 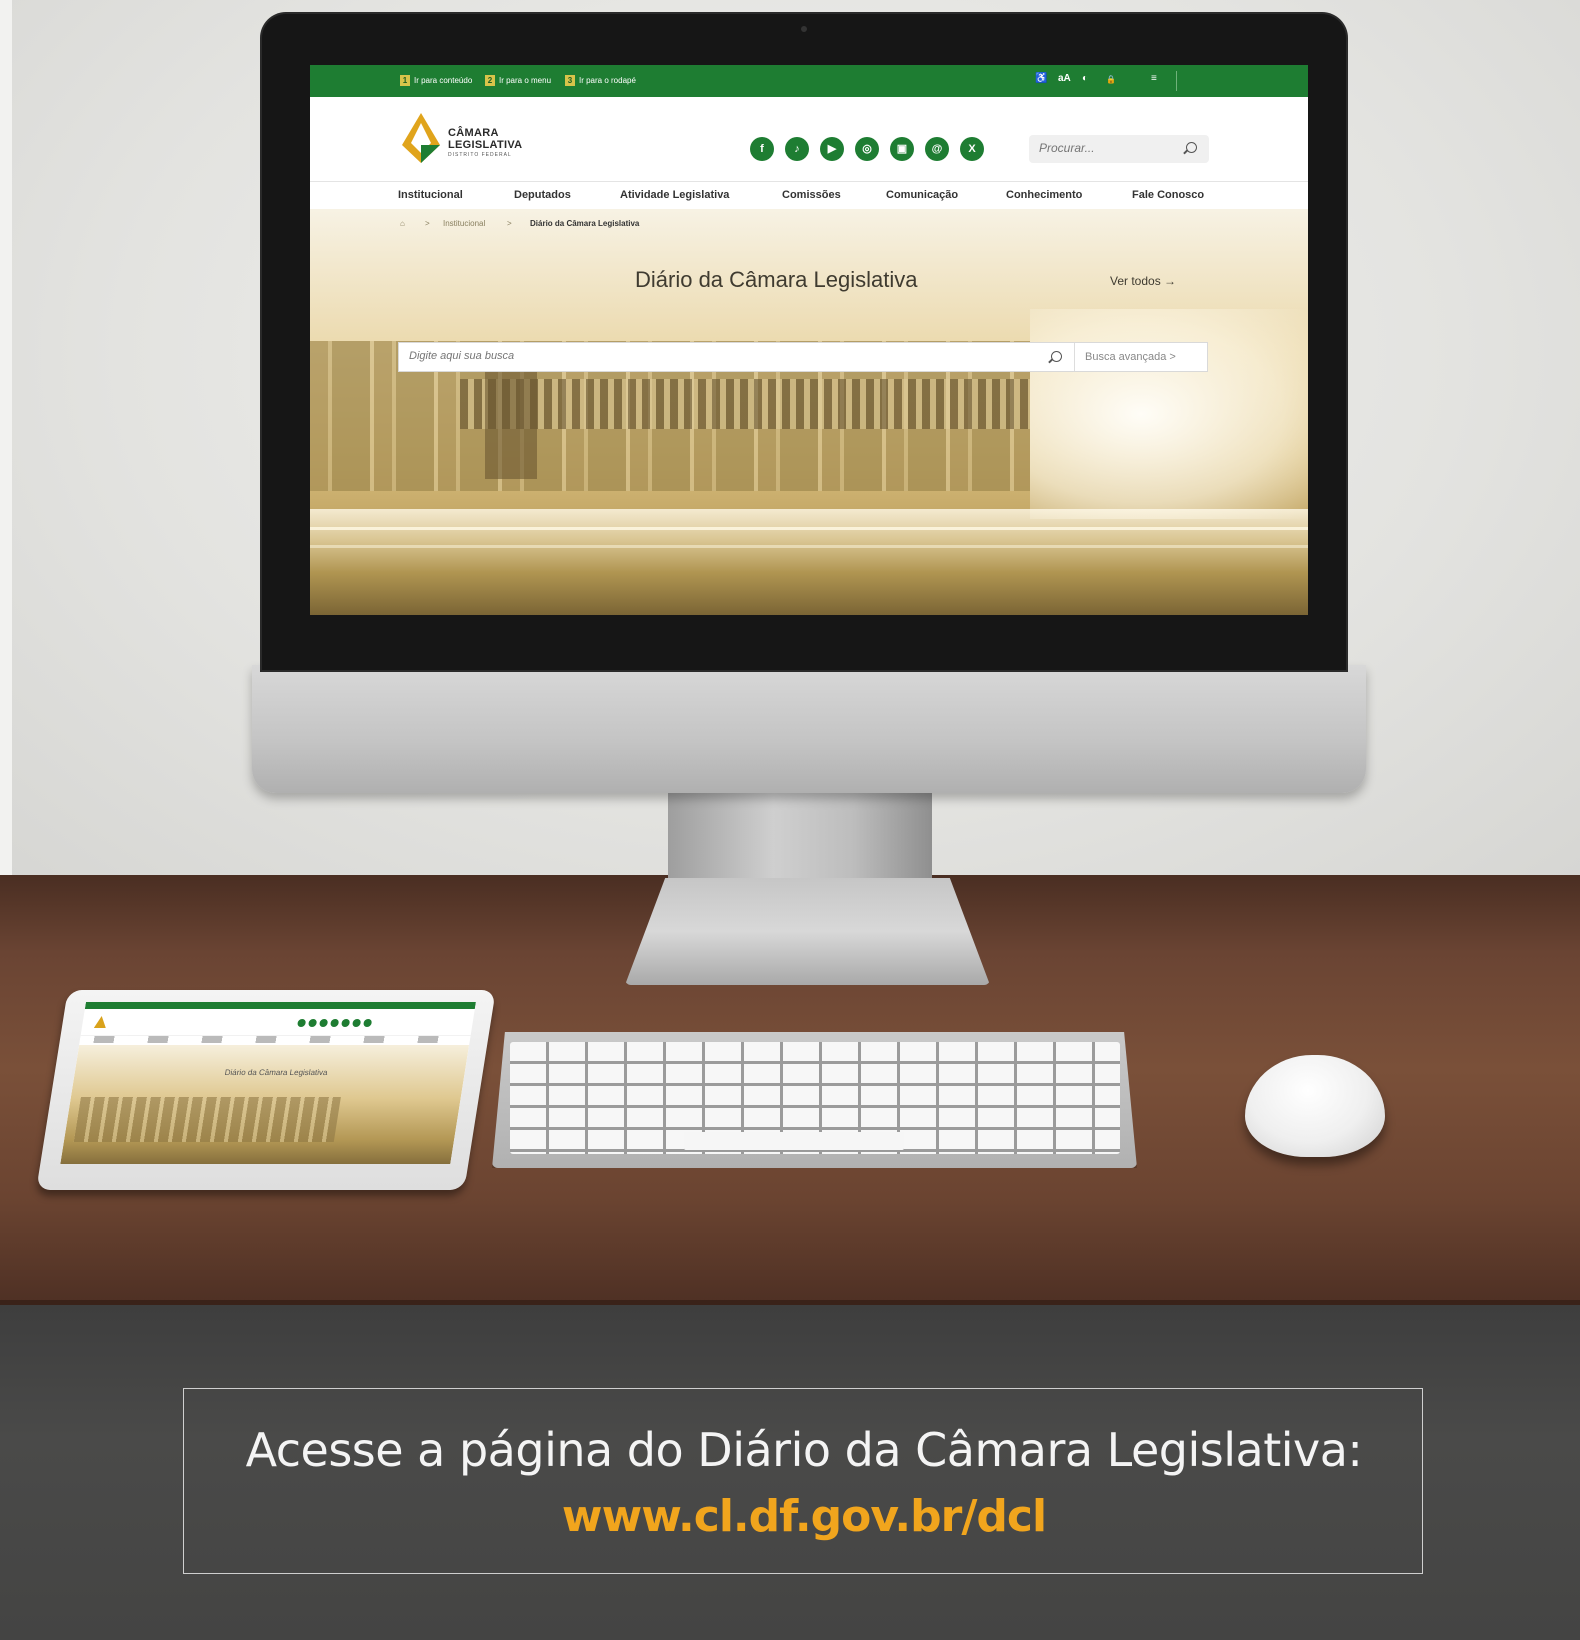 I want to click on nav-item-fale-conosco: Fale Conosco, so click(x=1168, y=195).